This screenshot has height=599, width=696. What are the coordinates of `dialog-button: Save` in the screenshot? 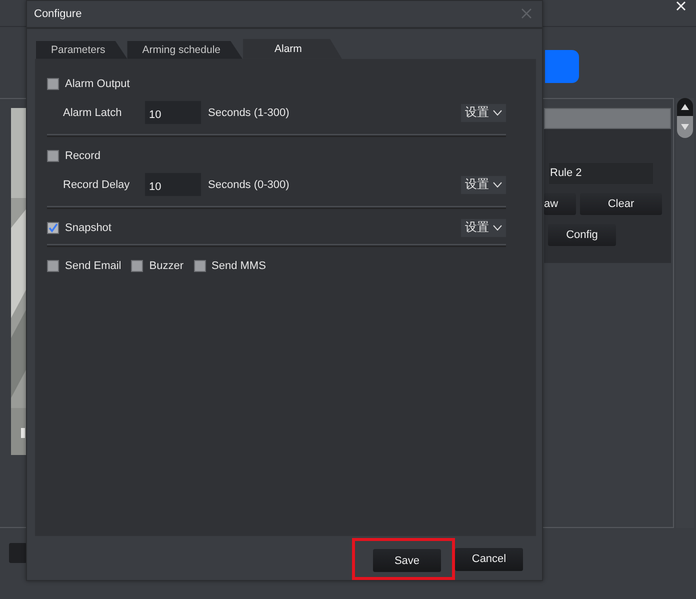 It's located at (407, 560).